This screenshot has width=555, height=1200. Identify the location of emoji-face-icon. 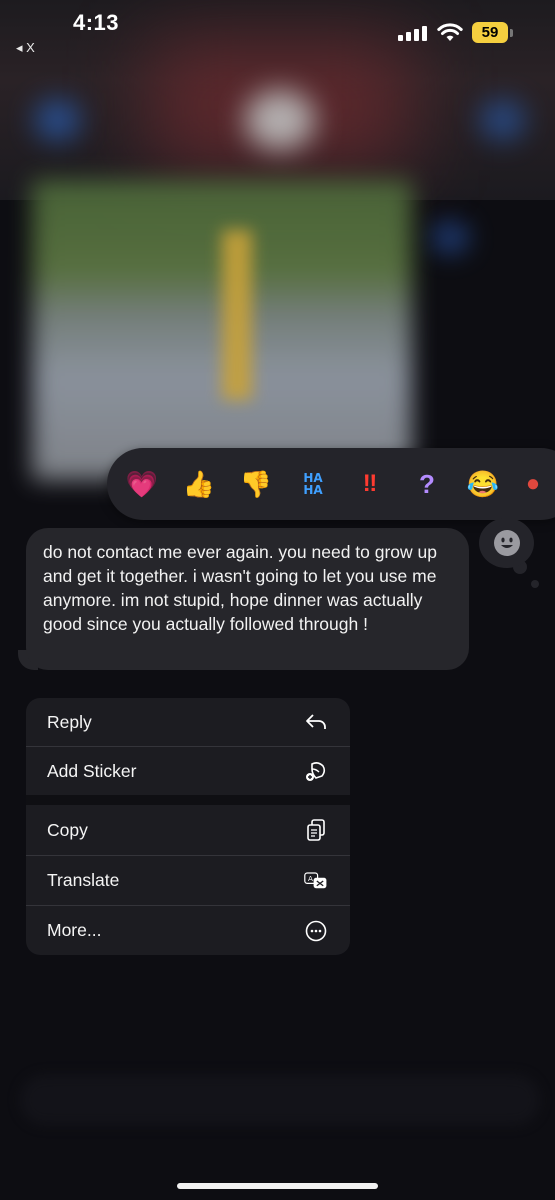
(506, 543).